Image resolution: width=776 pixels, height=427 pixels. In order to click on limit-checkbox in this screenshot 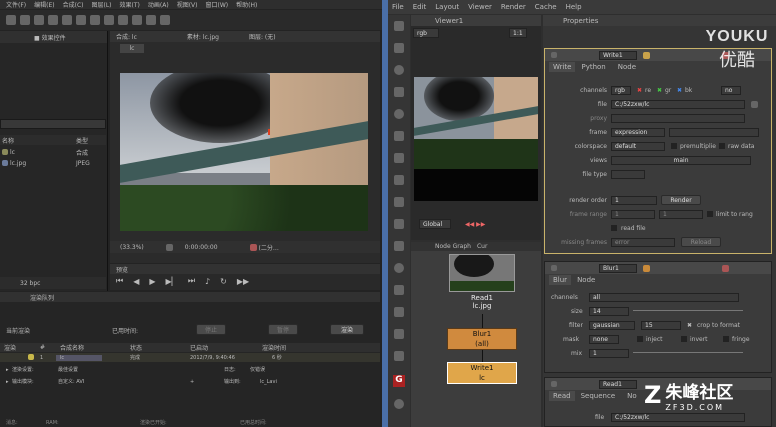, I will do `click(710, 214)`.